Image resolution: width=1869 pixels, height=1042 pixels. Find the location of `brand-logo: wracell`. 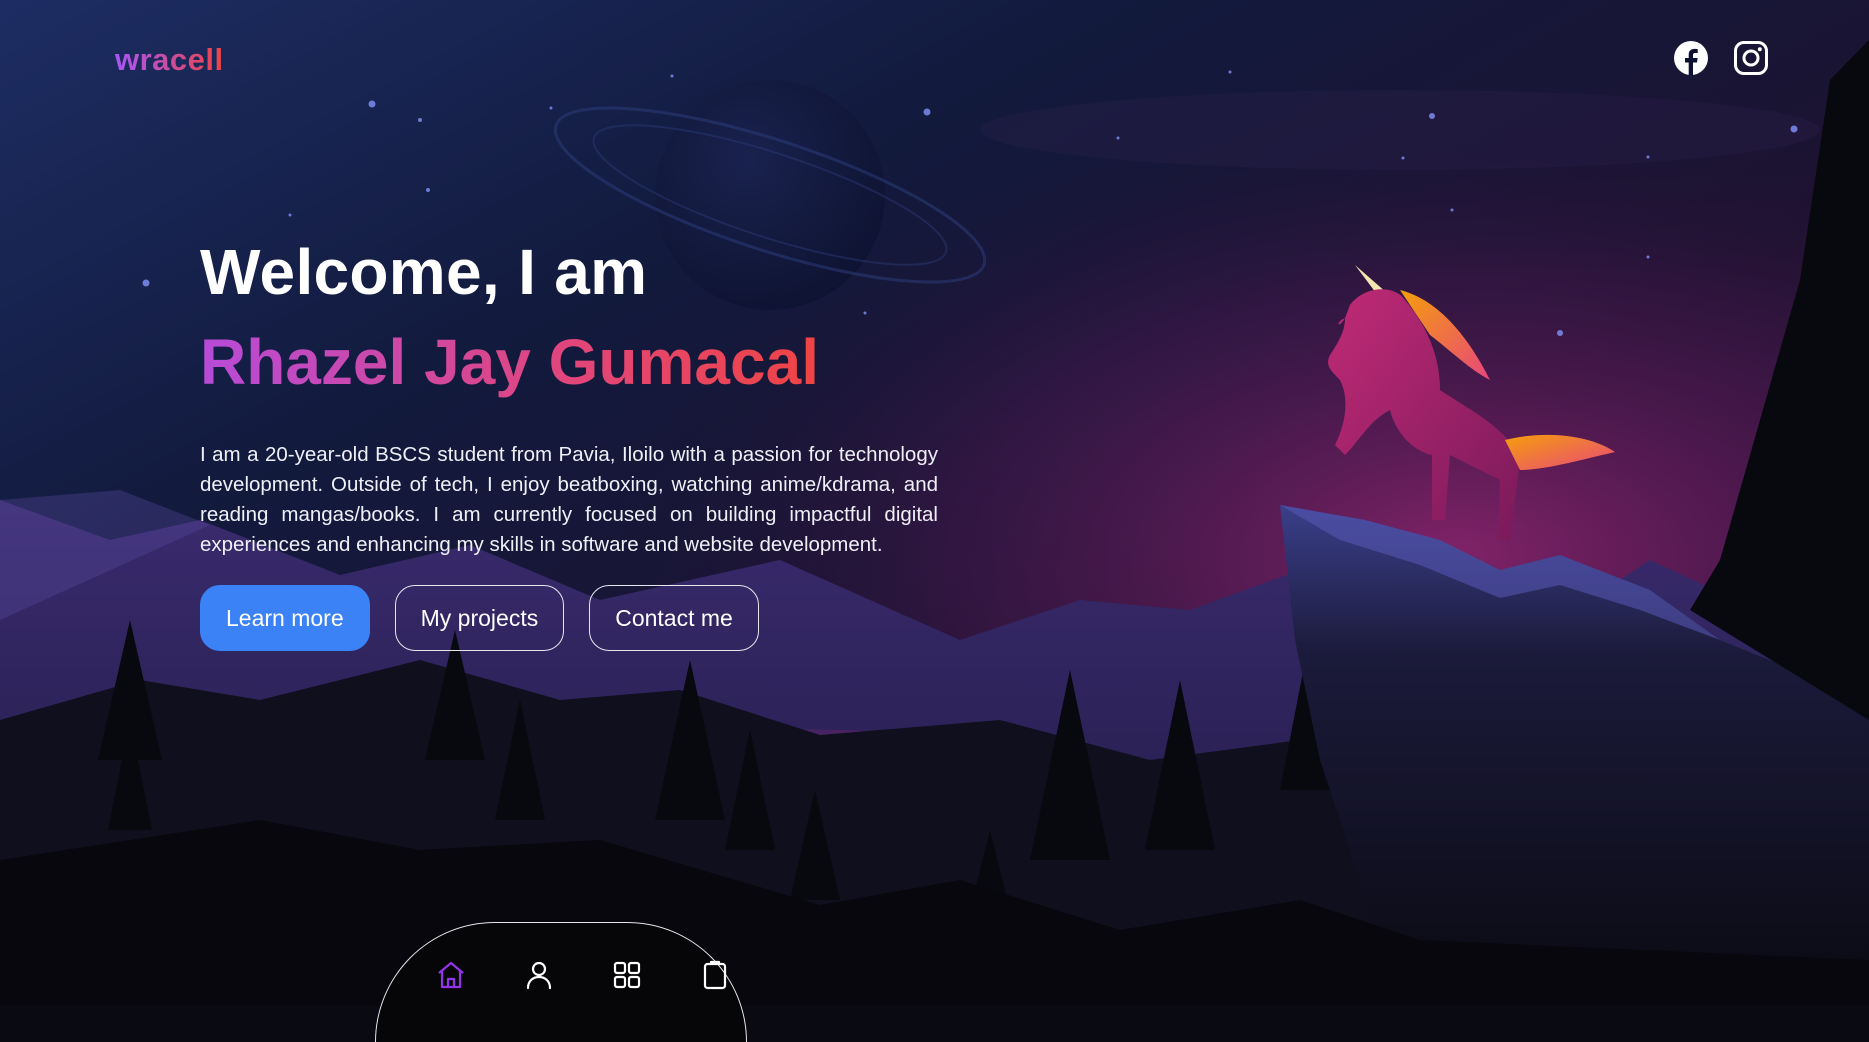

brand-logo: wracell is located at coordinates (169, 60).